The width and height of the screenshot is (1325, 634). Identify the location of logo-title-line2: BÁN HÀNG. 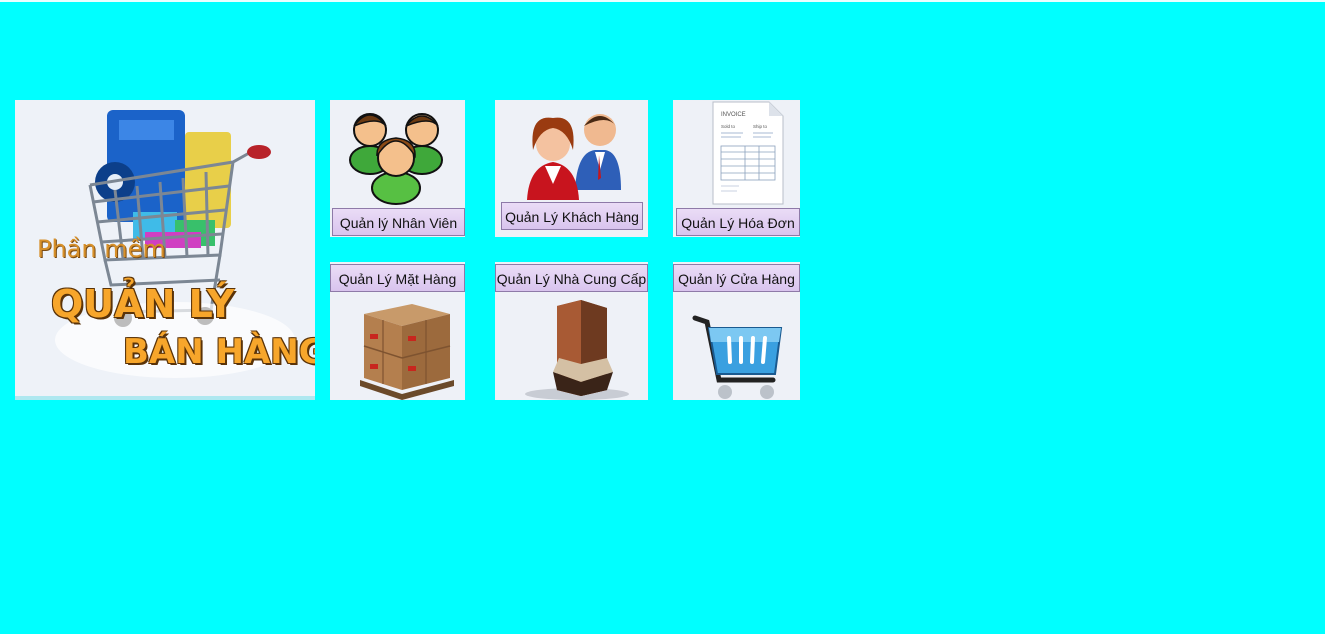
(219, 352).